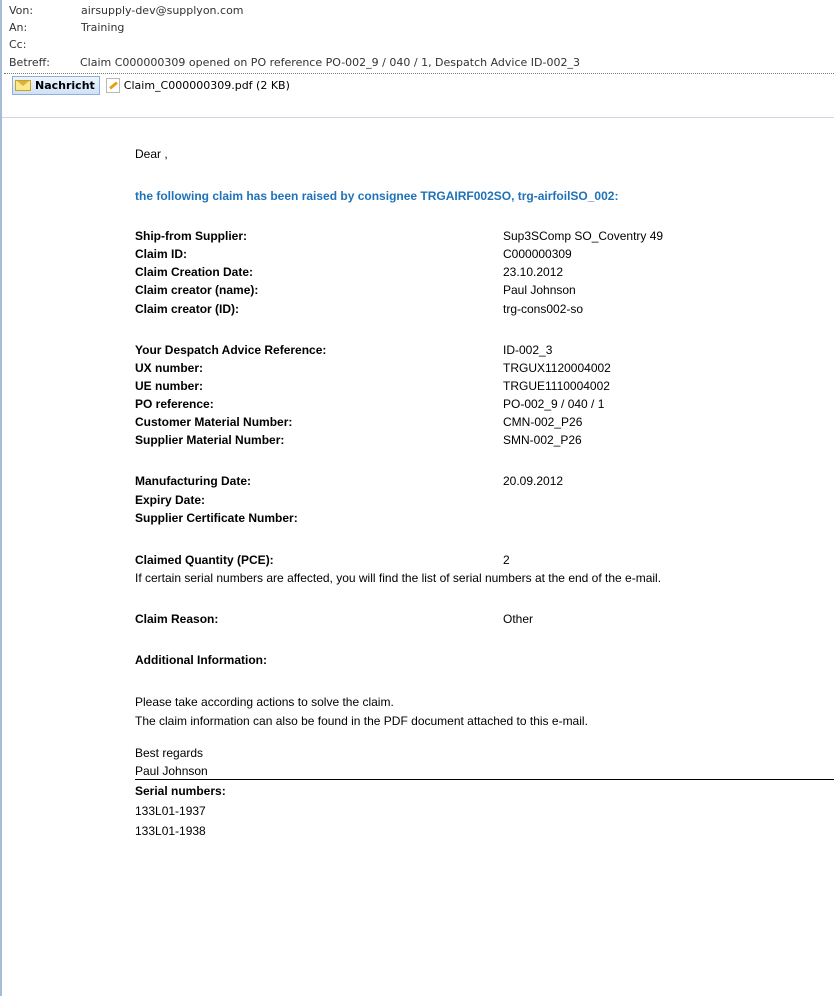 The image size is (834, 996). What do you see at coordinates (543, 309) in the screenshot?
I see `field-value: trg-cons002-so` at bounding box center [543, 309].